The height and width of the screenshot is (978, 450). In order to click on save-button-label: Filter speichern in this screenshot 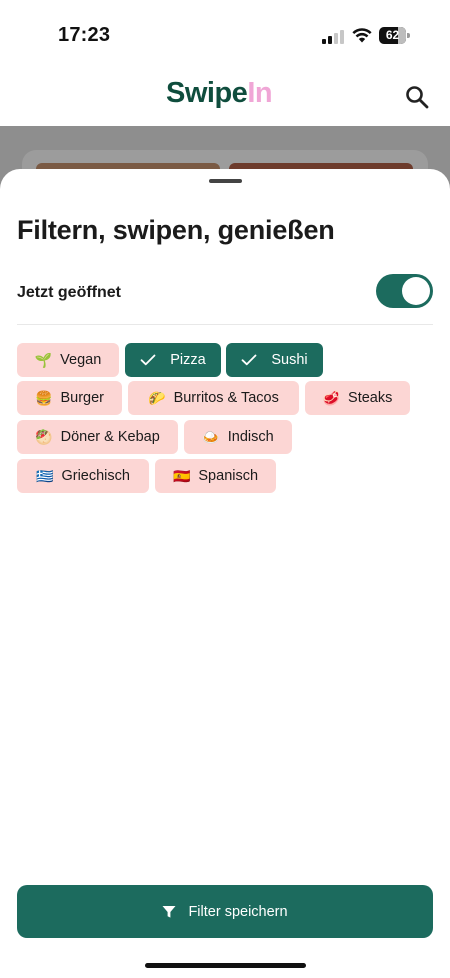, I will do `click(238, 911)`.